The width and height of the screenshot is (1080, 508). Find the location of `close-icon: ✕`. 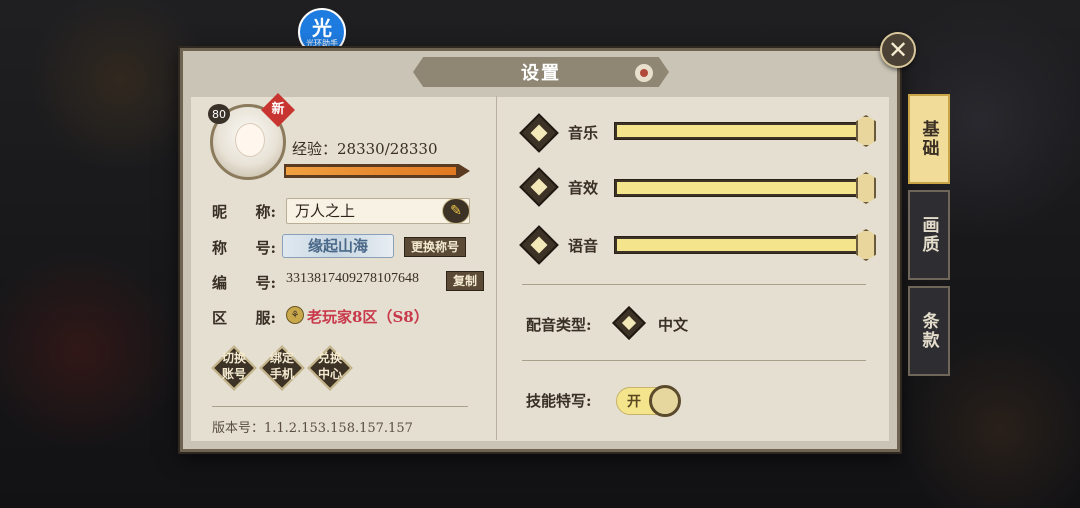

close-icon: ✕ is located at coordinates (898, 50).